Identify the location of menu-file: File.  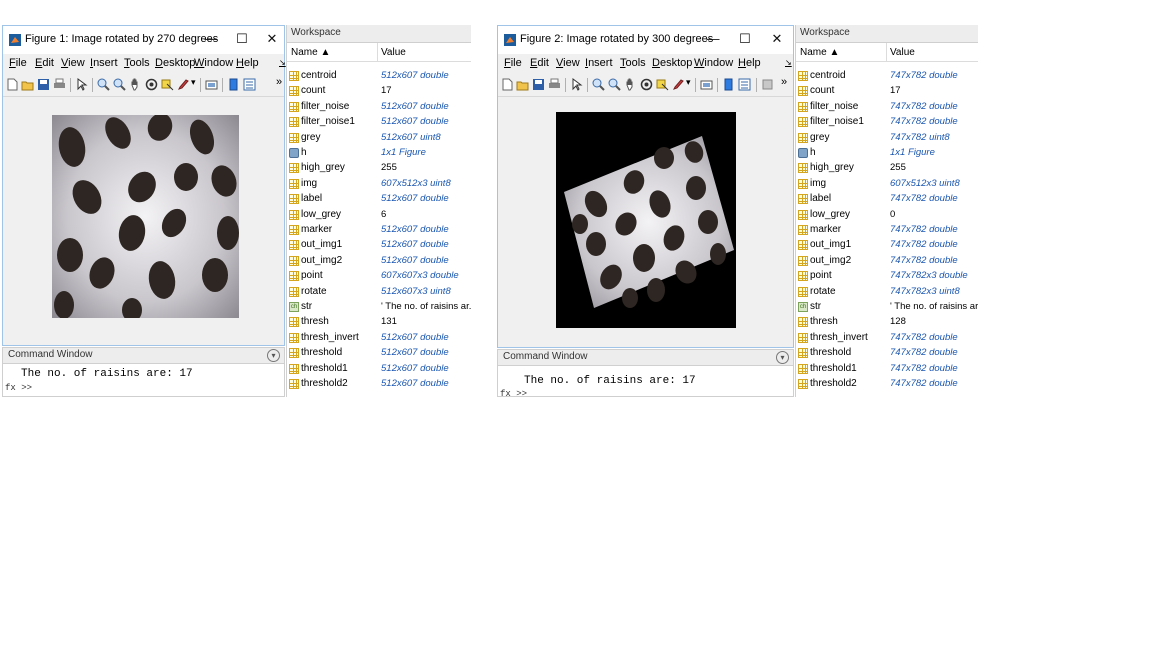
(513, 63).